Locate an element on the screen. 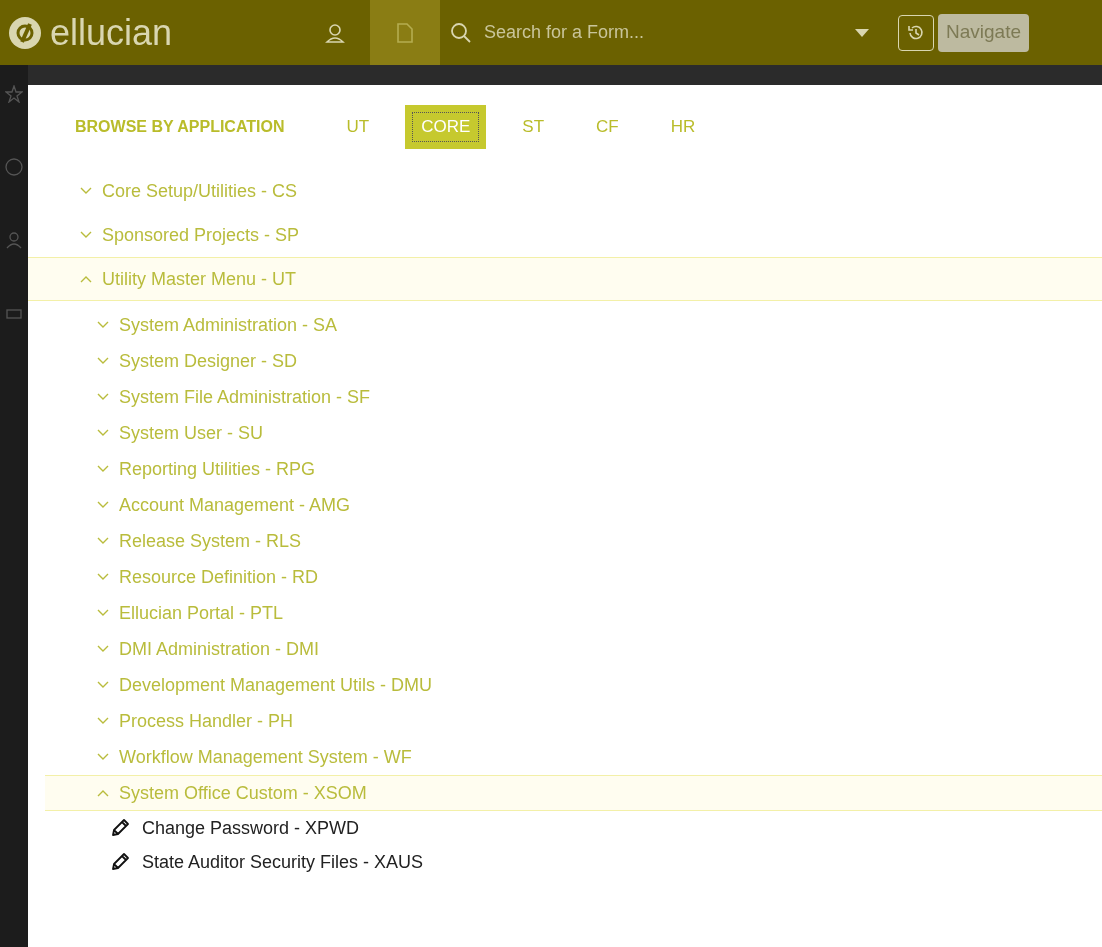  menu-item: Sponsored Projects - SP is located at coordinates (201, 235).